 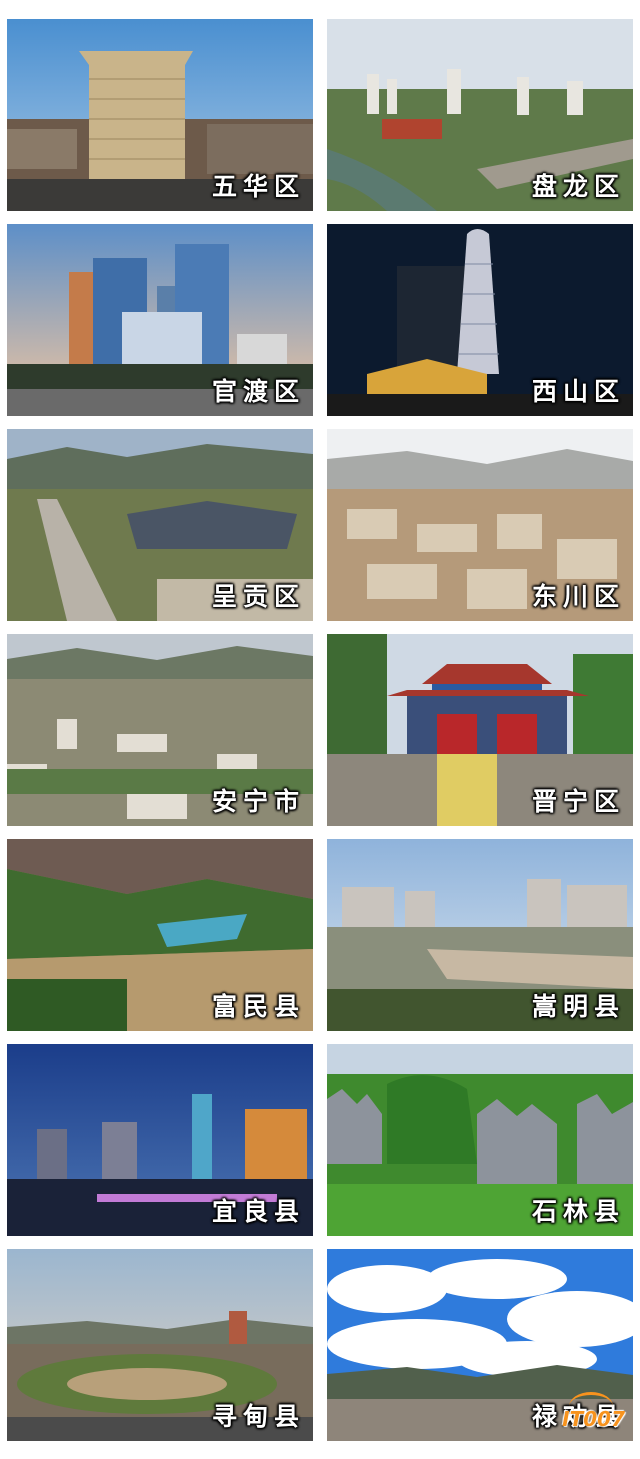 What do you see at coordinates (578, 186) in the screenshot?
I see `tile-label: 盘龙区` at bounding box center [578, 186].